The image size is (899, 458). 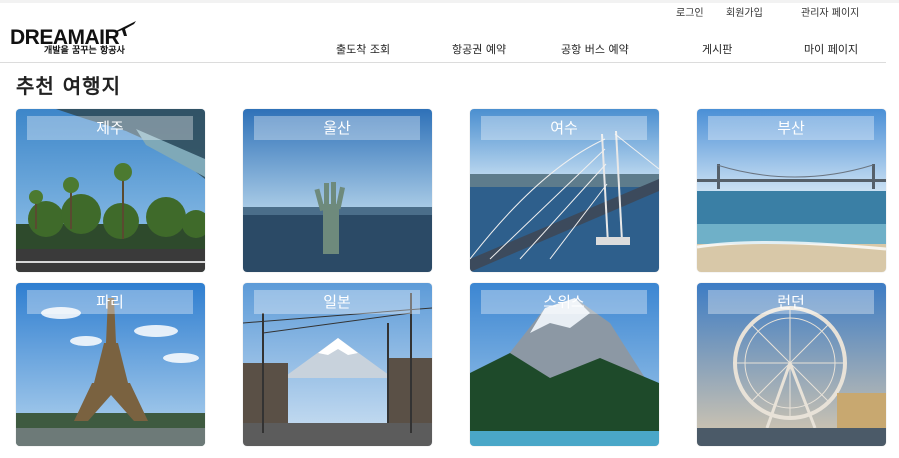 What do you see at coordinates (337, 190) in the screenshot?
I see `destination-card-ulsan: 울산` at bounding box center [337, 190].